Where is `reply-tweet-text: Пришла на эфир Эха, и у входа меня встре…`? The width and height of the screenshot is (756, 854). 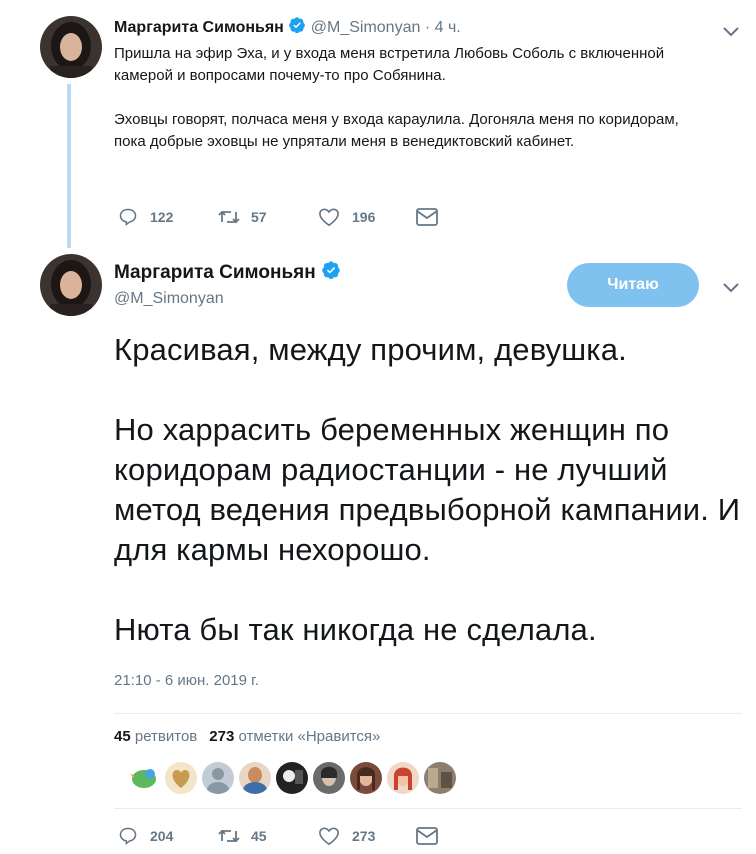
reply-tweet-text: Пришла на эфир Эха, и у входа меня встре… is located at coordinates (414, 98).